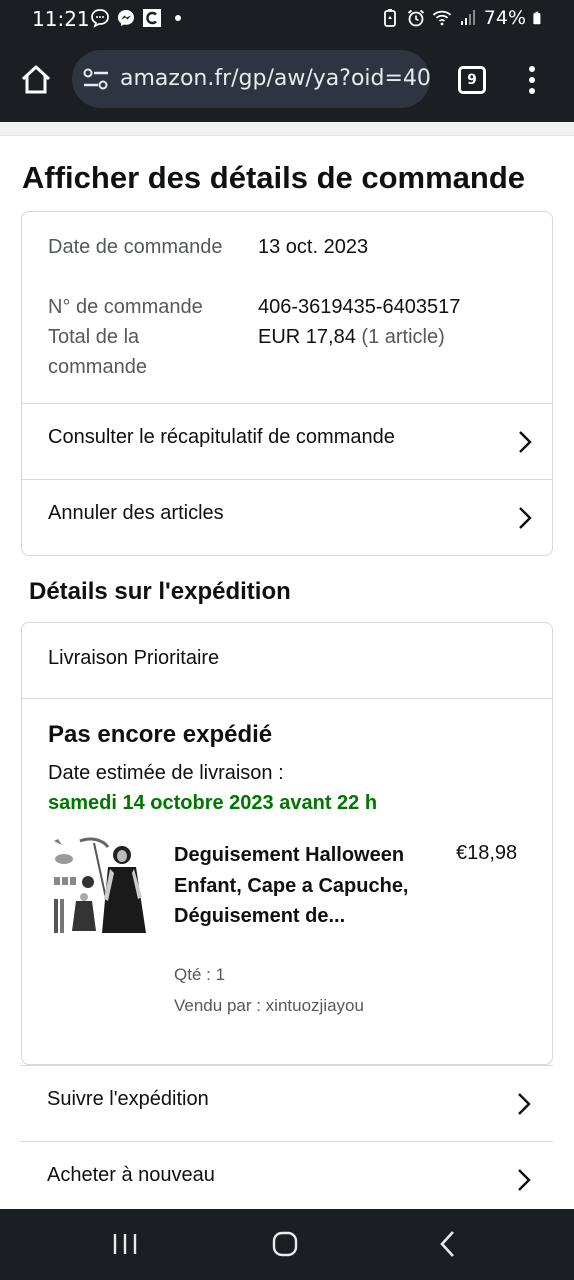  What do you see at coordinates (287, 698) in the screenshot?
I see `divider` at bounding box center [287, 698].